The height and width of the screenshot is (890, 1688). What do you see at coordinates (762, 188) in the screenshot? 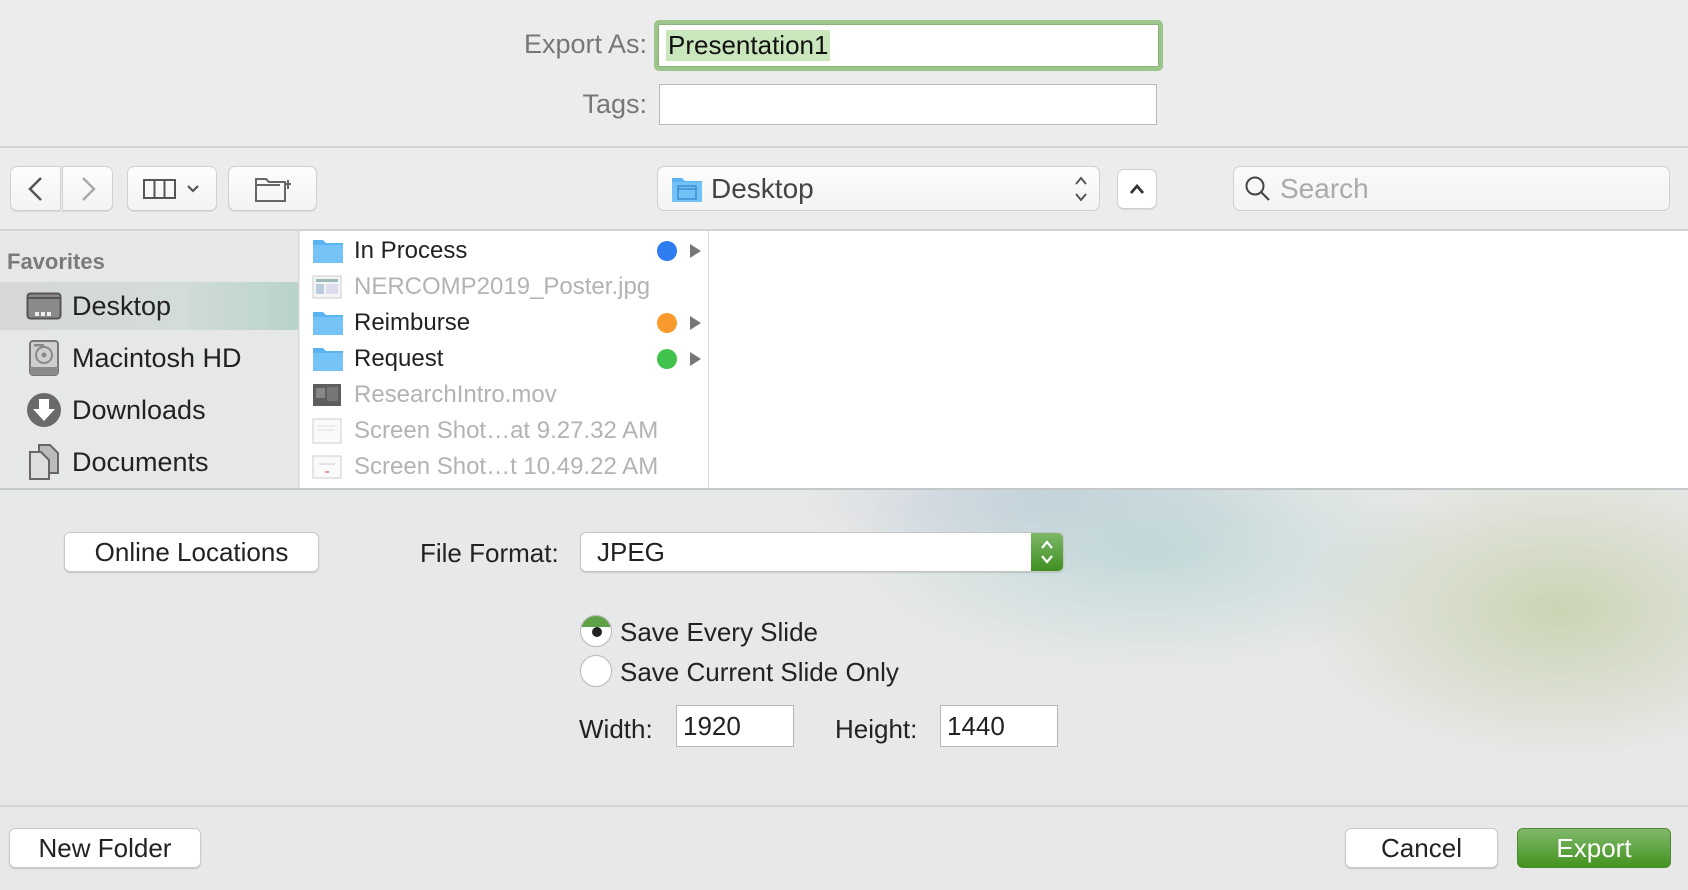
I see `location-label: Desktop` at bounding box center [762, 188].